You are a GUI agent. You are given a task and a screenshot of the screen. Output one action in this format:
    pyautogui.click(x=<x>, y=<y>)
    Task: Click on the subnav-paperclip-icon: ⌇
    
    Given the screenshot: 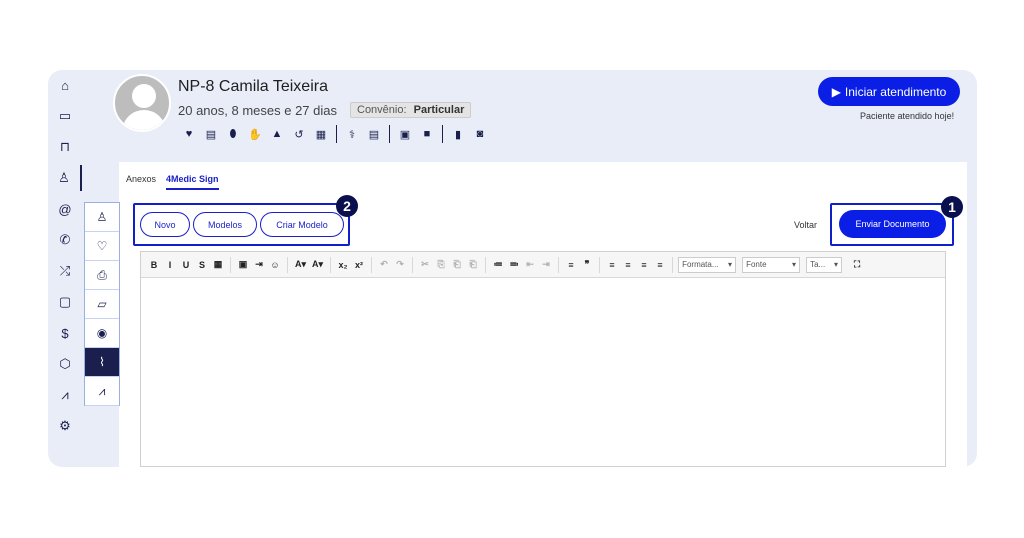 What is the action you would take?
    pyautogui.click(x=102, y=362)
    